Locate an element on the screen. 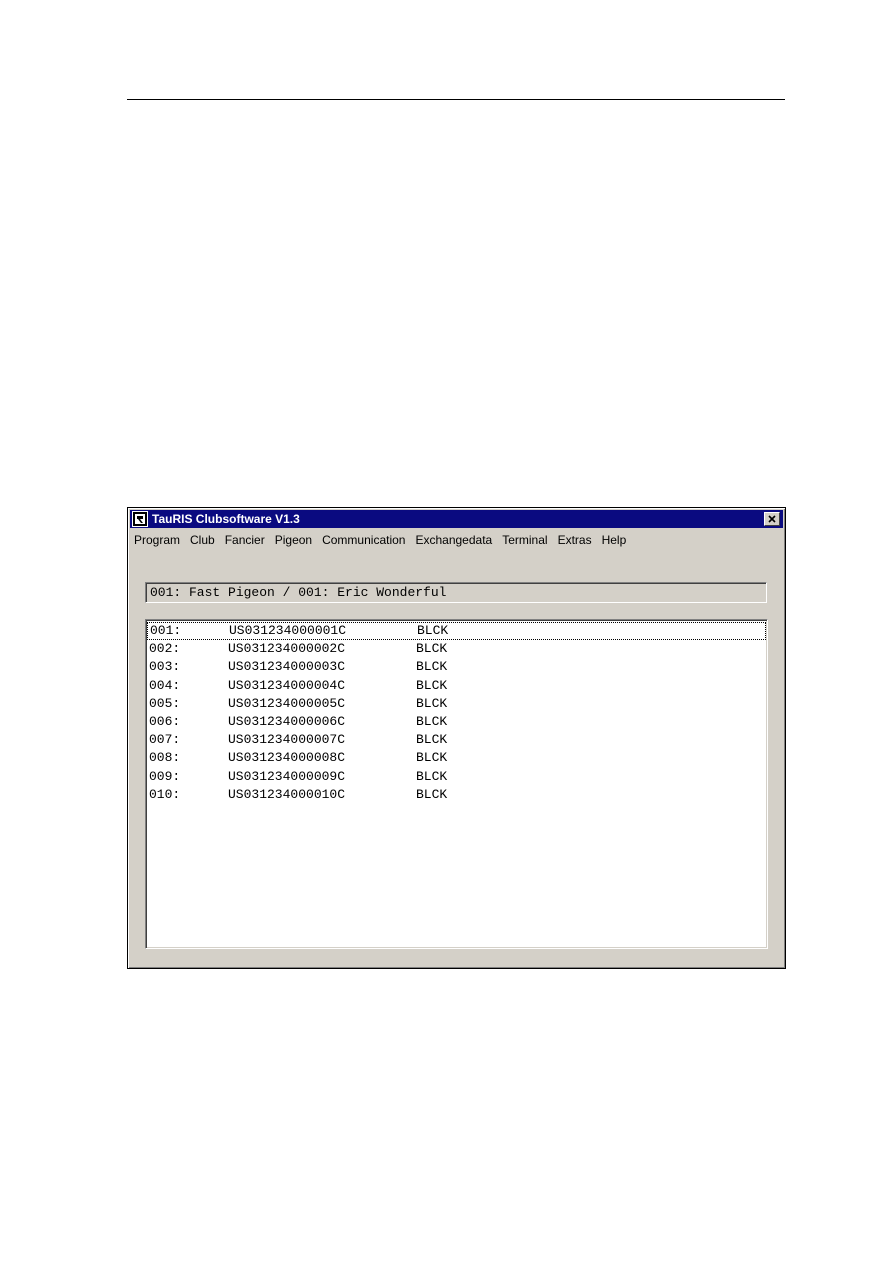 Image resolution: width=893 pixels, height=1262 pixels. ring-number: US031234000003C is located at coordinates (287, 667).